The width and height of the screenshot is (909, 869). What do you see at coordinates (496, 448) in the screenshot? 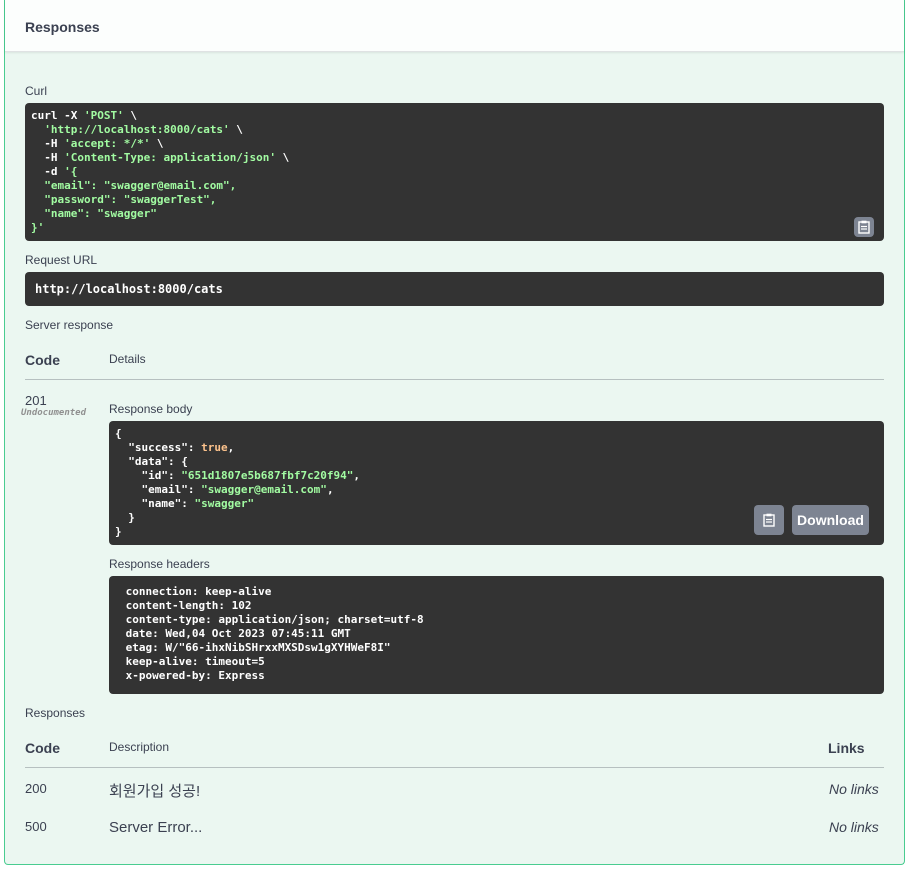
I see `response-body-line: "success": true,` at bounding box center [496, 448].